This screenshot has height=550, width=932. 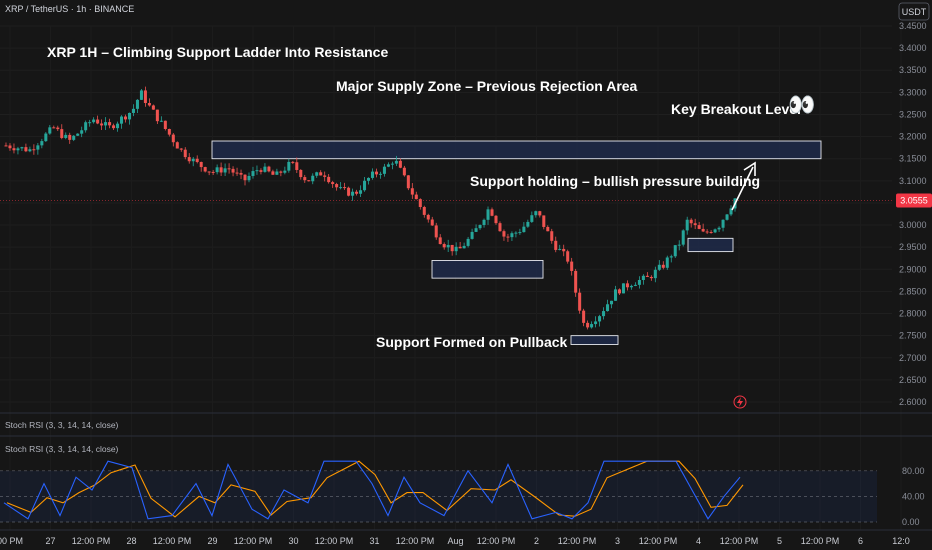 I want to click on symbol-line: XRP / TetherUS · 1h · BINANCE, so click(x=69, y=9).